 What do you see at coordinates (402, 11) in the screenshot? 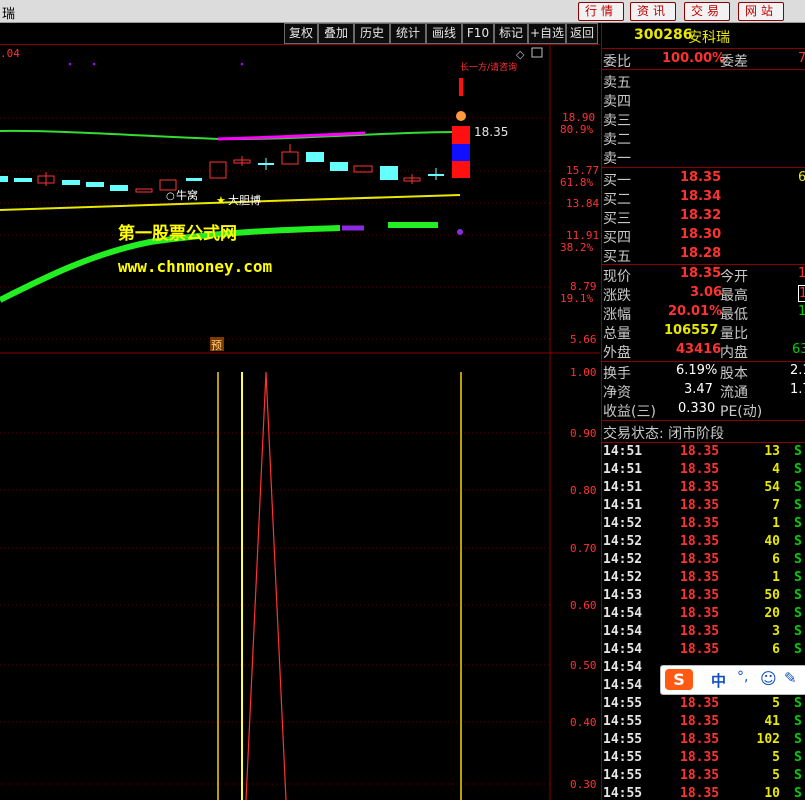
I see `top-bar: 瑞 行情 资讯 交易 网站` at bounding box center [402, 11].